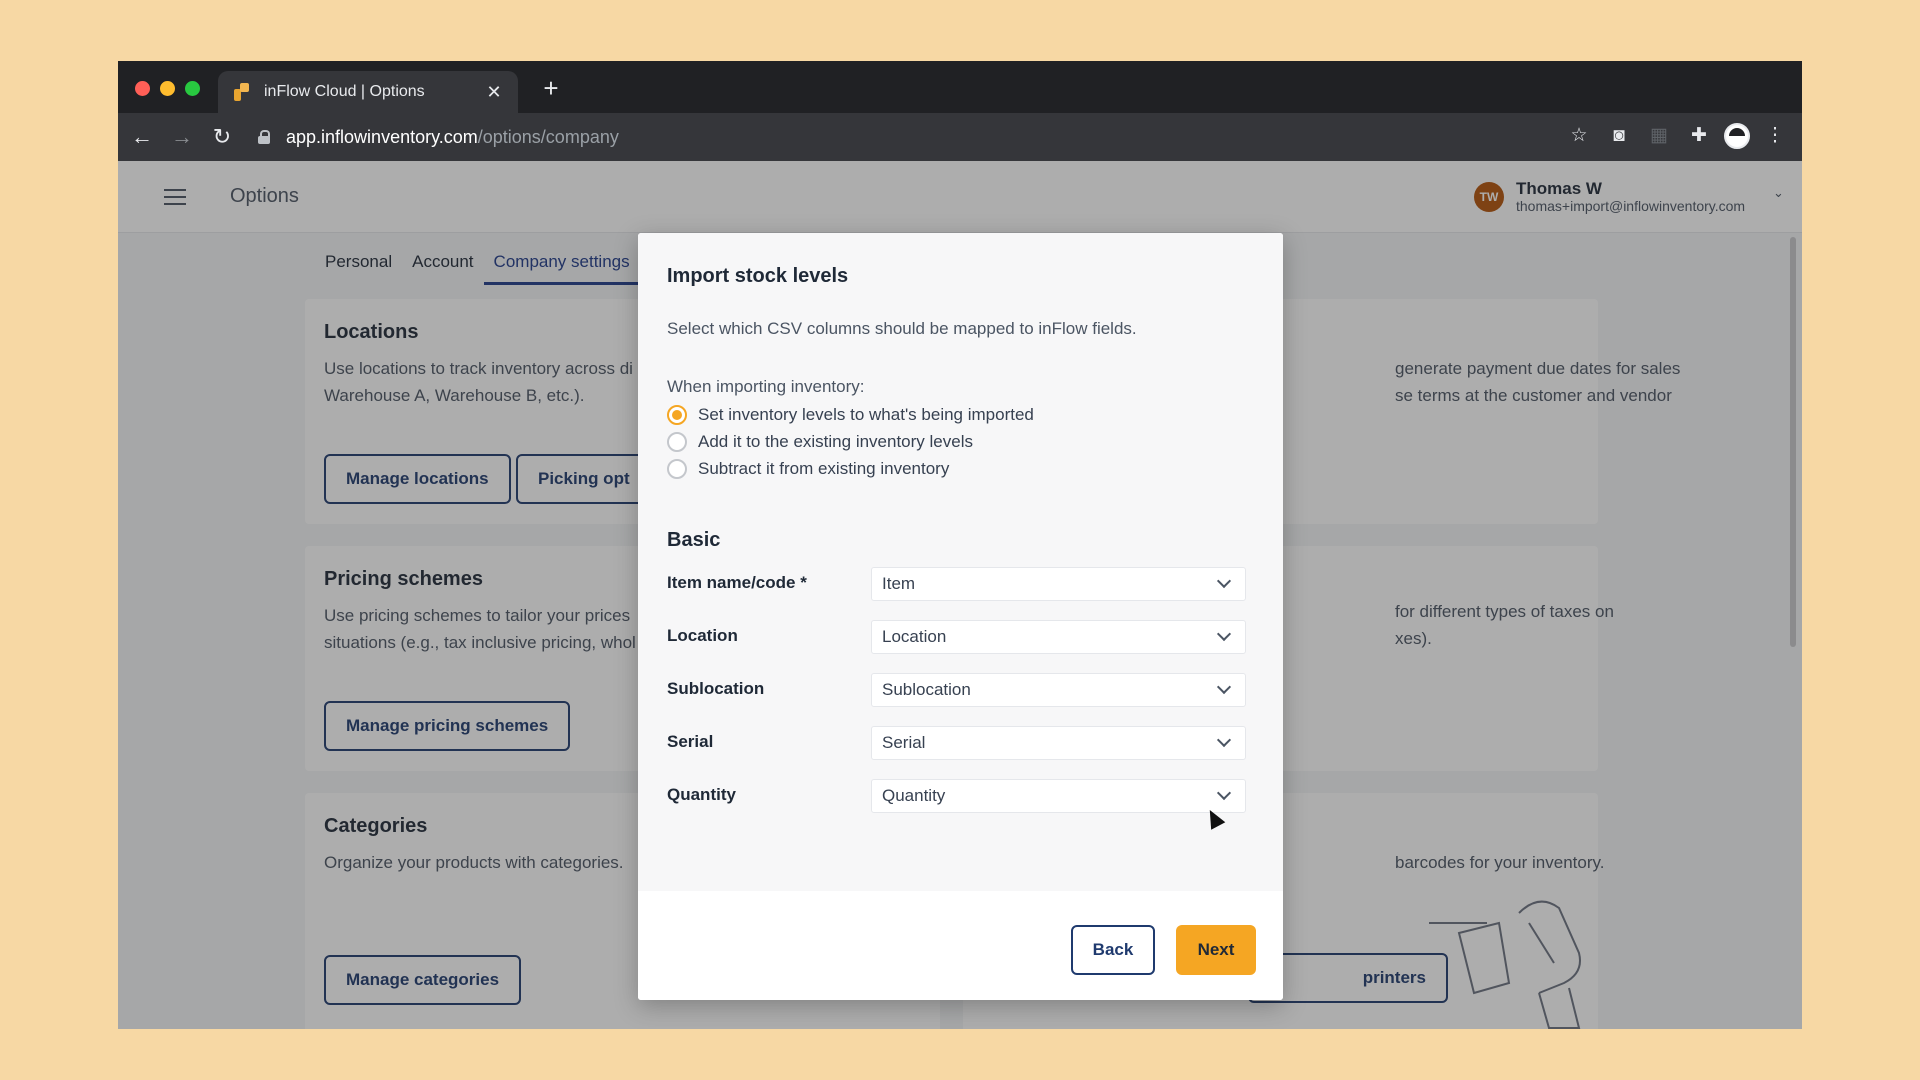  I want to click on url-host: app.inflowinventory.com, so click(382, 136).